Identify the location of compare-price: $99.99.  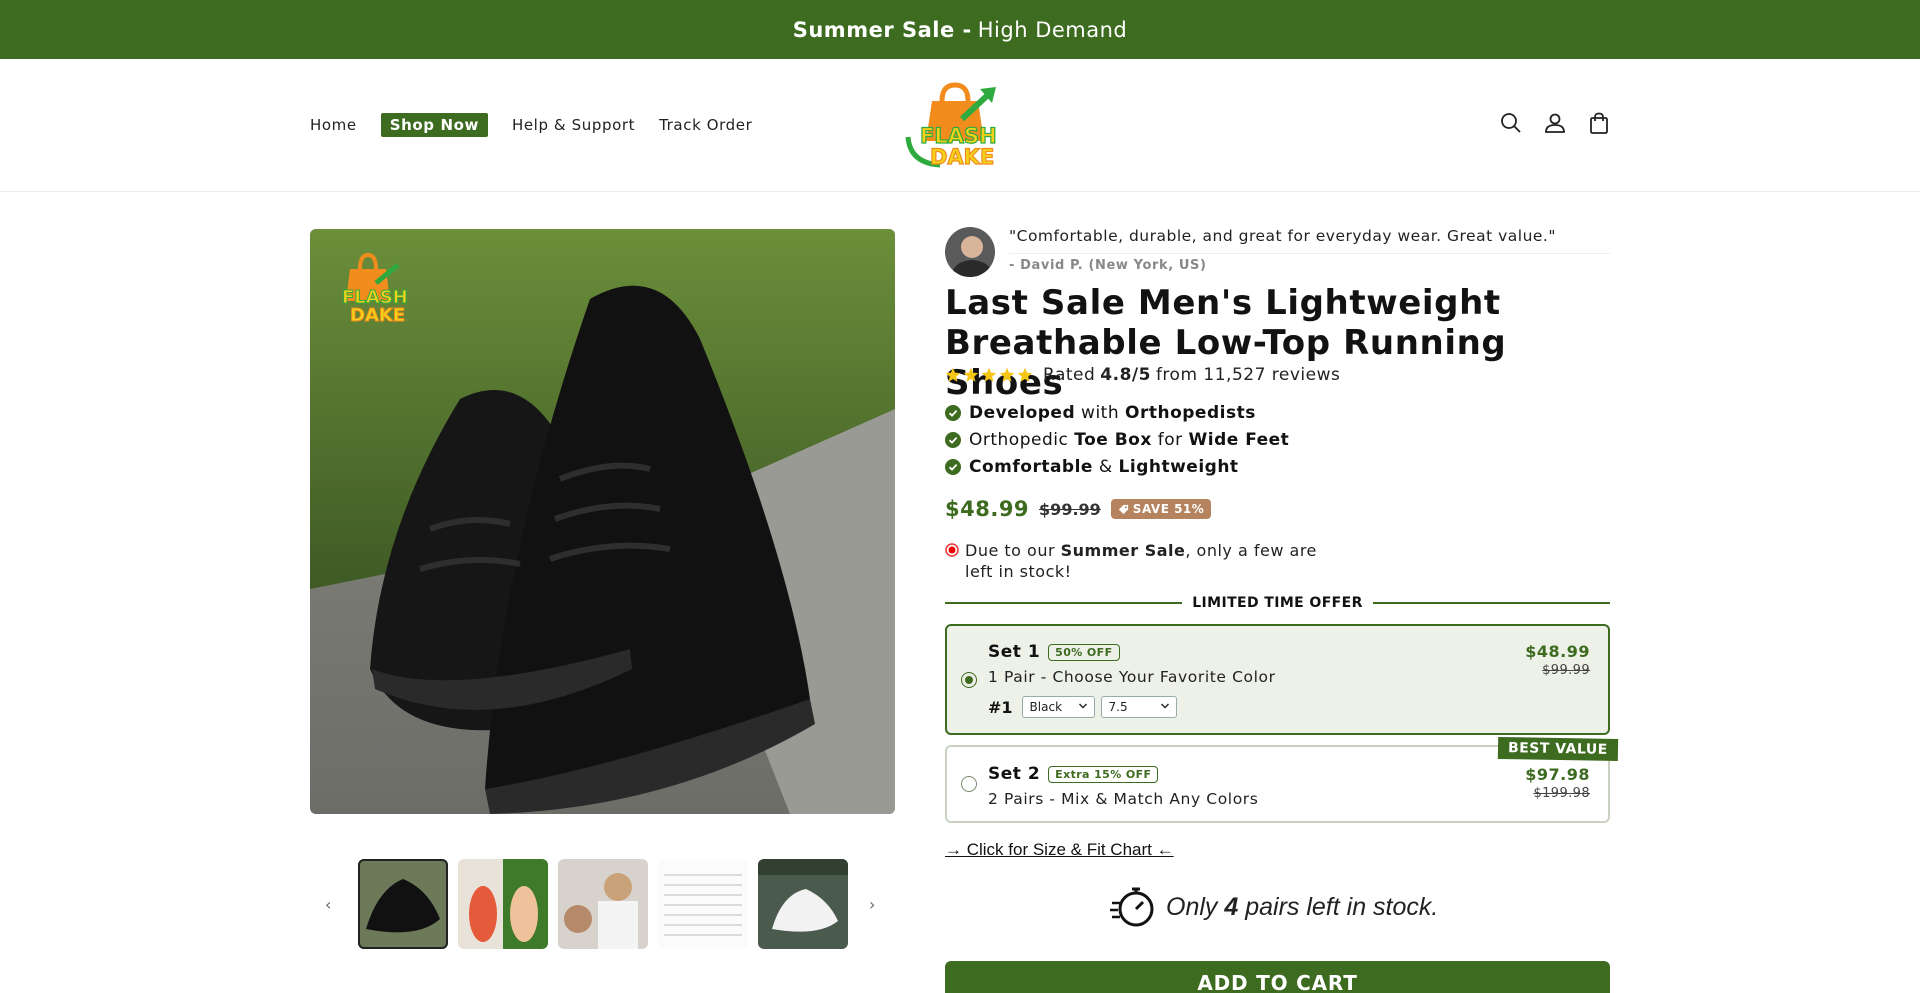
(1070, 509).